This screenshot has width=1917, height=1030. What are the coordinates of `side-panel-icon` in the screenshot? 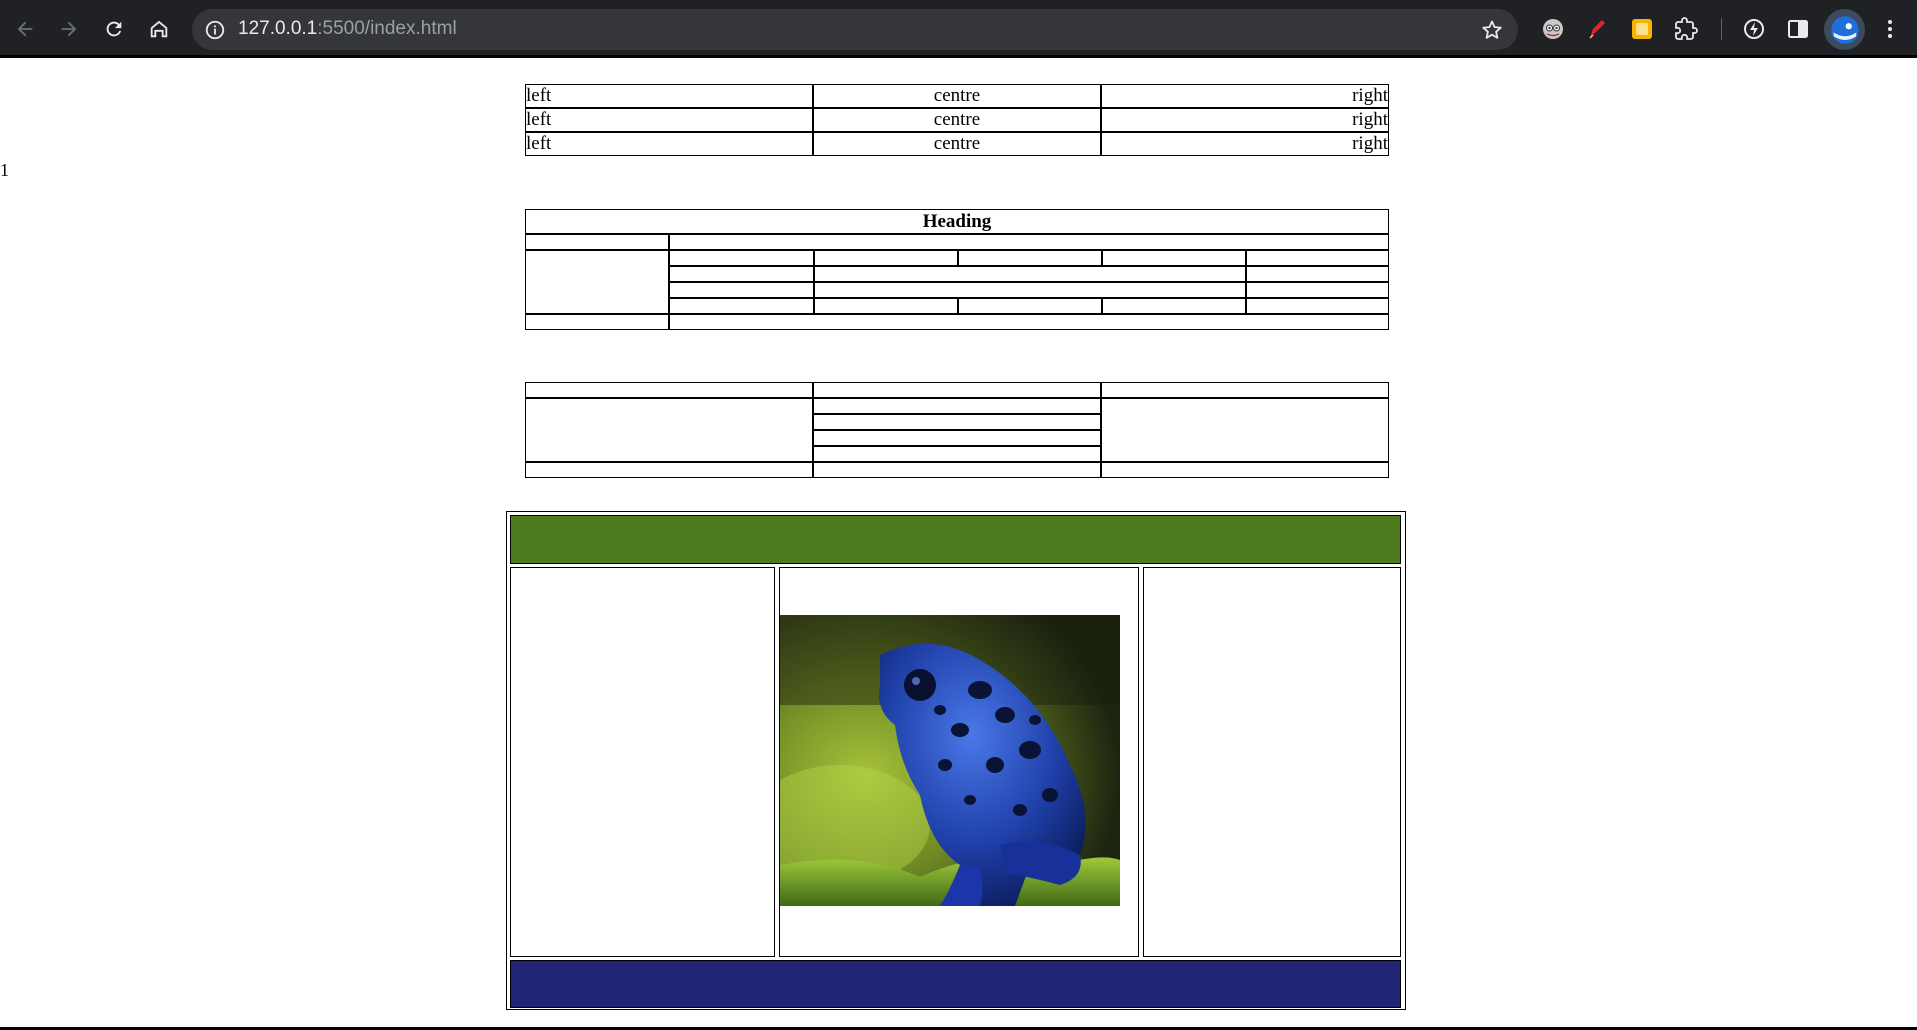 It's located at (1798, 29).